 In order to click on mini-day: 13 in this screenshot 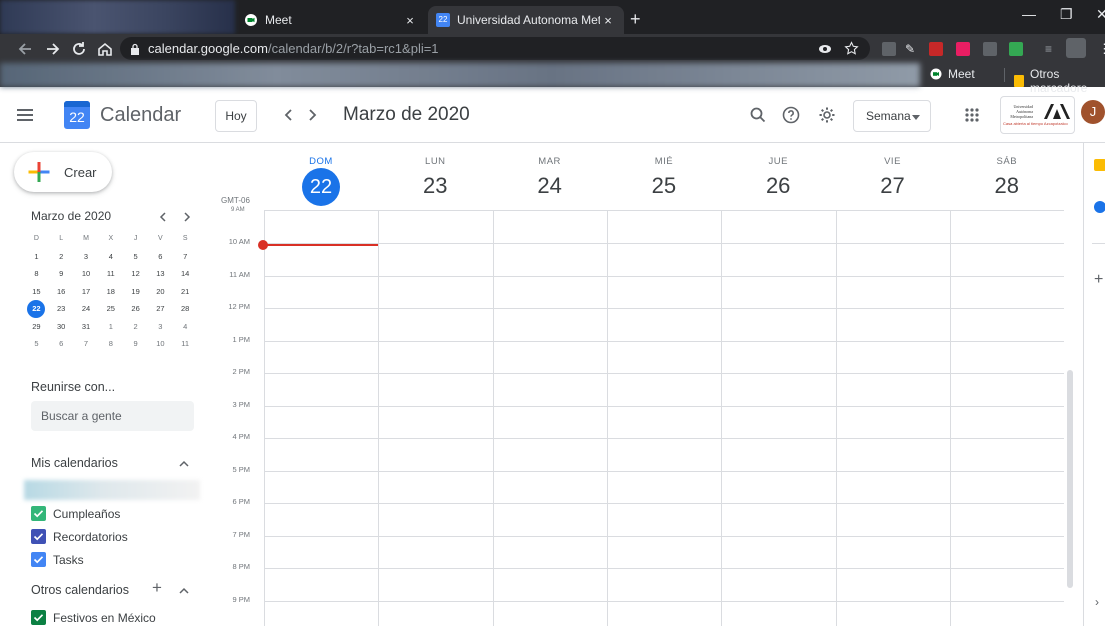, I will do `click(160, 274)`.